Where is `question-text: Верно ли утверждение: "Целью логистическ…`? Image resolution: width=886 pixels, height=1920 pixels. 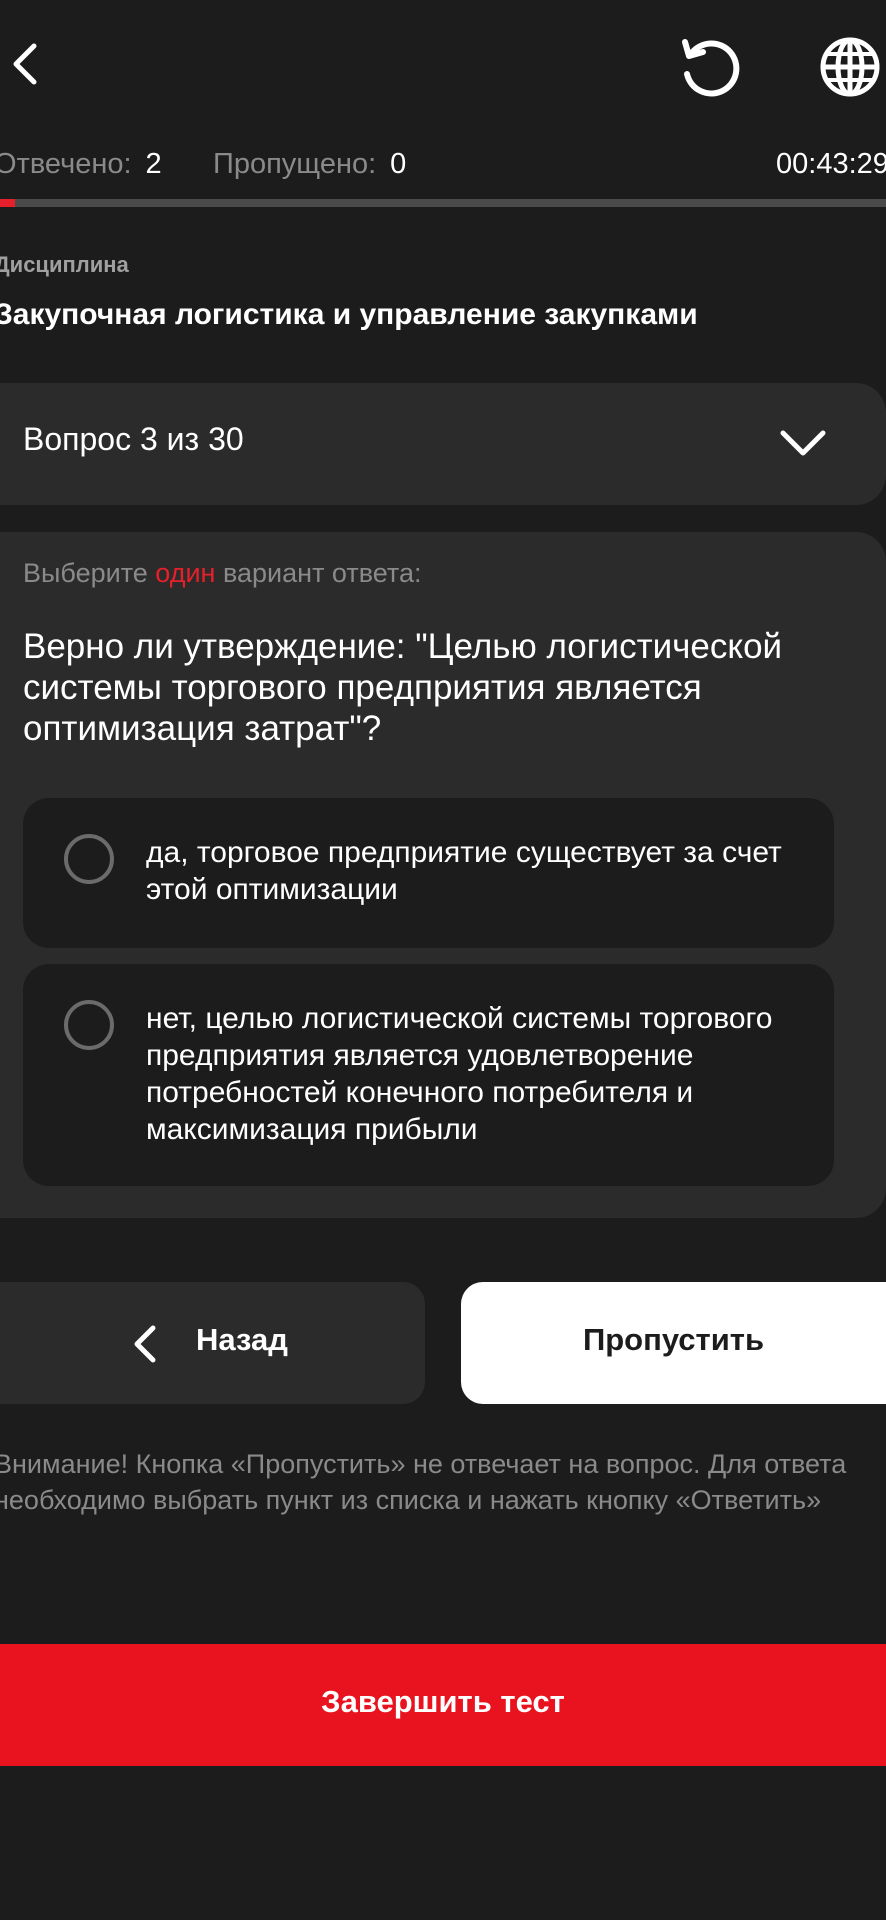
question-text: Верно ли утверждение: "Целью логистическ… is located at coordinates (403, 687).